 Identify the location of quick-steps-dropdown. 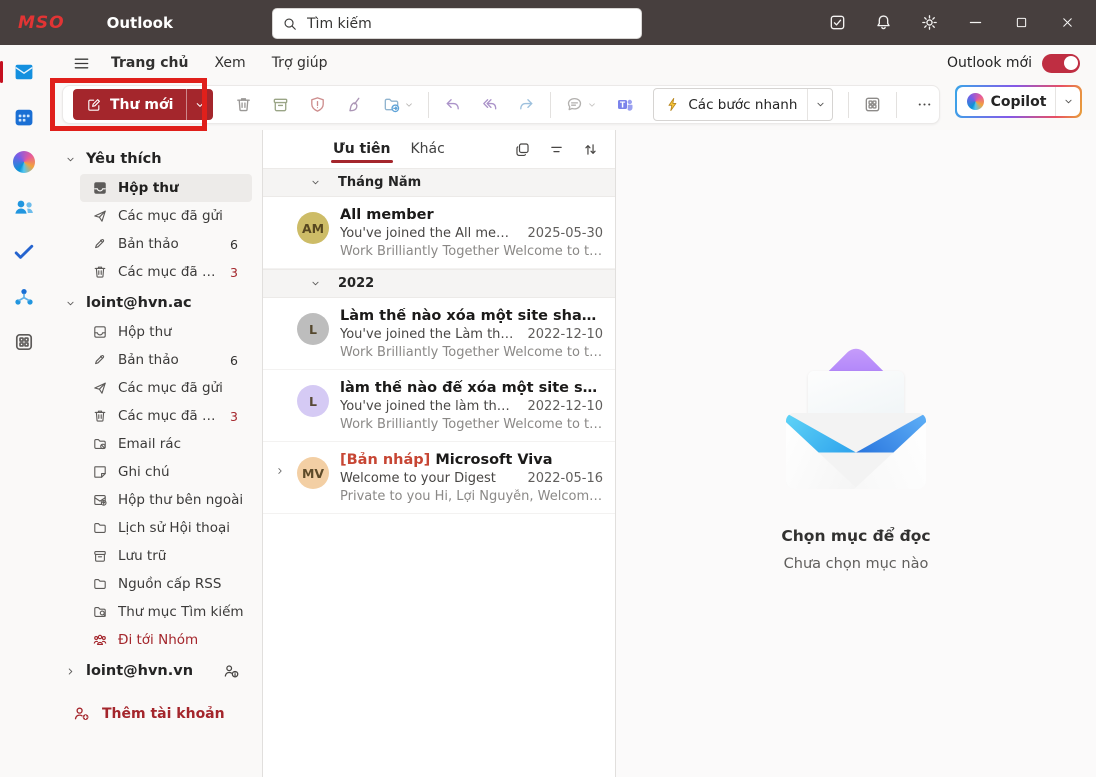
(820, 104).